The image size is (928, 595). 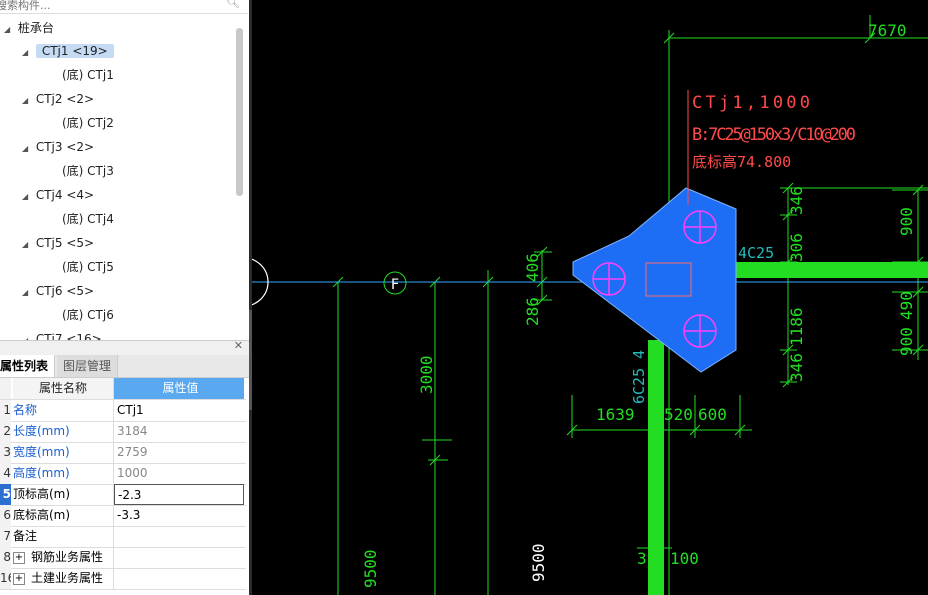 What do you see at coordinates (741, 162) in the screenshot?
I see `cad-label-elev: 底标高74.800` at bounding box center [741, 162].